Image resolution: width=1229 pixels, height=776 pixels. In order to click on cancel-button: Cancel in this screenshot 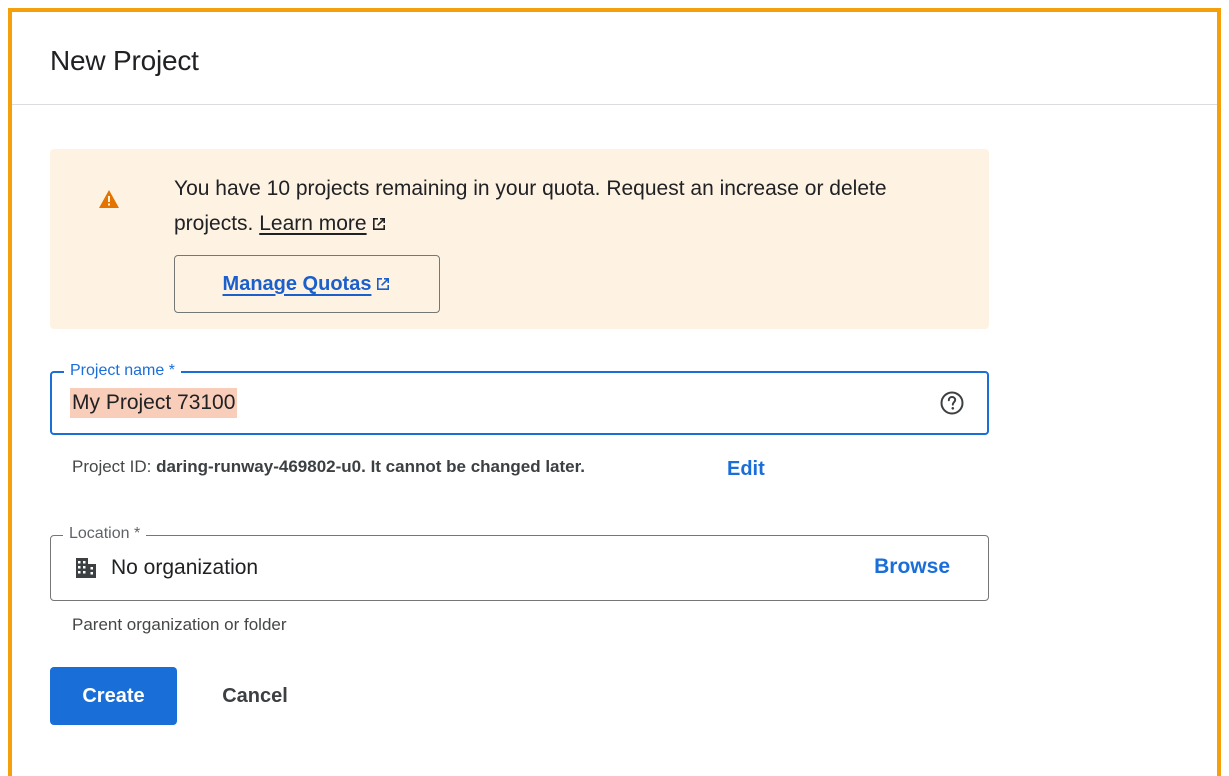, I will do `click(255, 696)`.